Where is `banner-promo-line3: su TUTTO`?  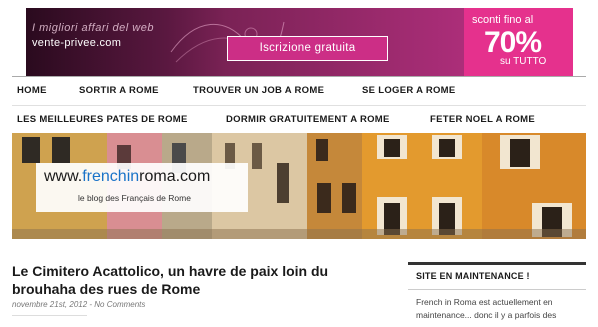
banner-promo-line3: su TUTTO is located at coordinates (523, 61).